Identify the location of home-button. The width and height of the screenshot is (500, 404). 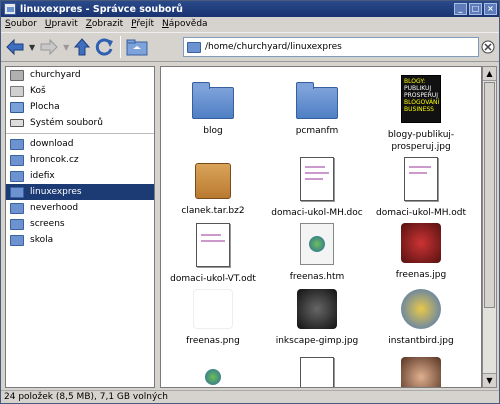
(137, 47).